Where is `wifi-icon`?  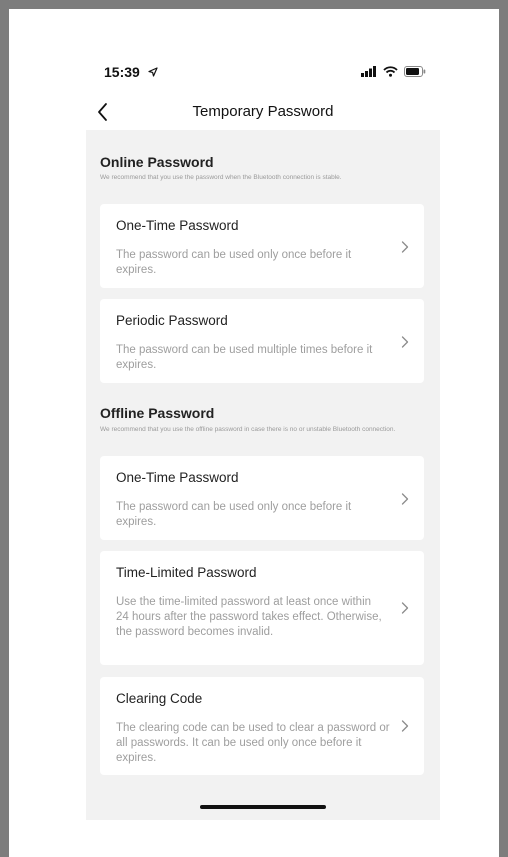
wifi-icon is located at coordinates (390, 71).